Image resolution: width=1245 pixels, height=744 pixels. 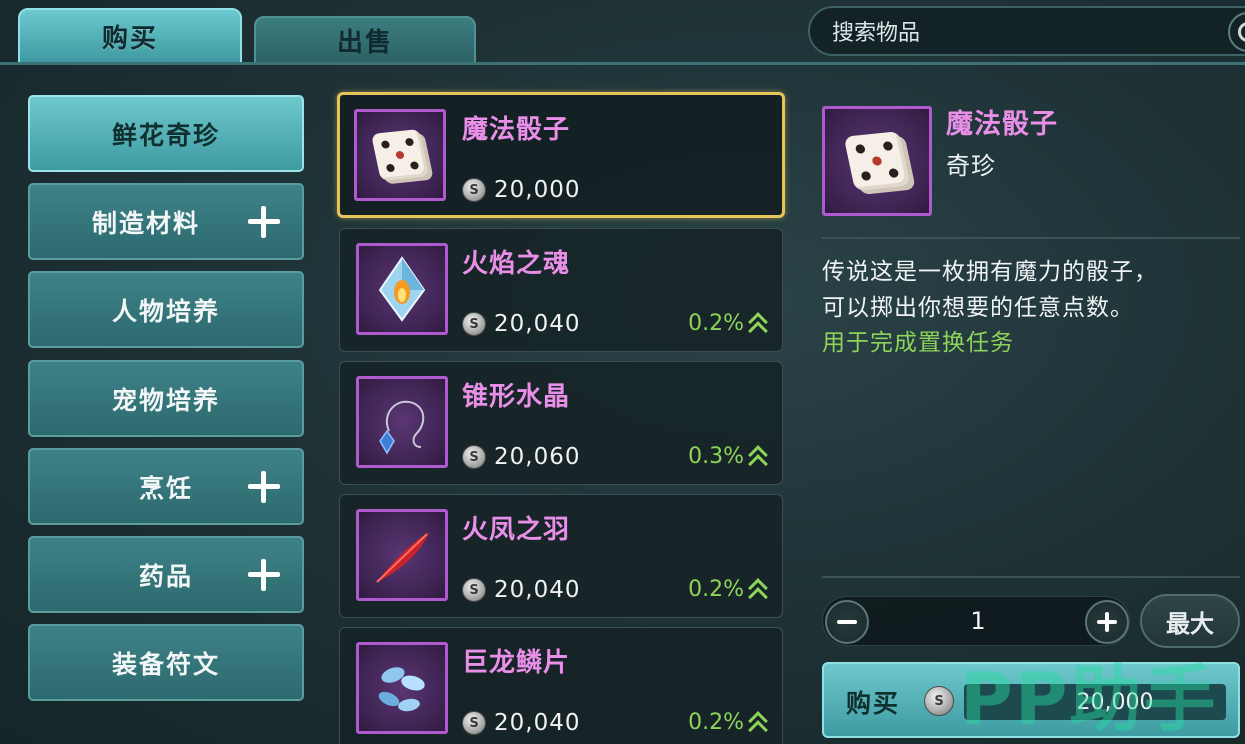 What do you see at coordinates (978, 308) in the screenshot?
I see `description-line: 可以掷出你想要的任意点数。` at bounding box center [978, 308].